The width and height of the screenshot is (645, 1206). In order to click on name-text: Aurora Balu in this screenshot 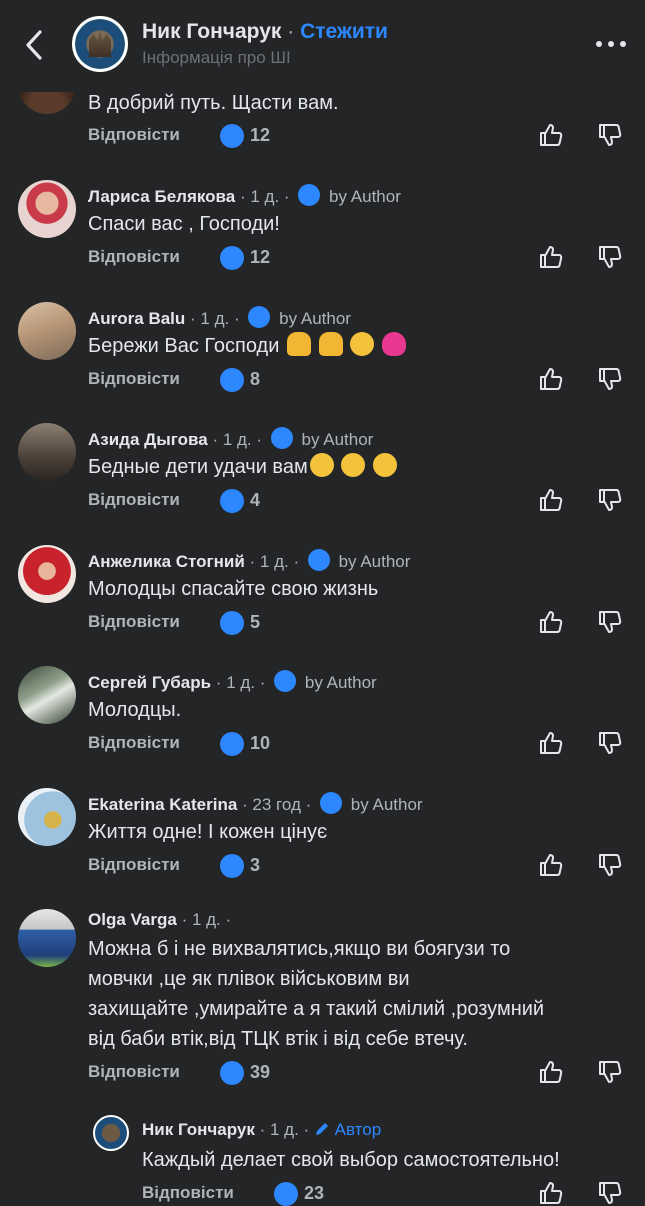, I will do `click(136, 318)`.